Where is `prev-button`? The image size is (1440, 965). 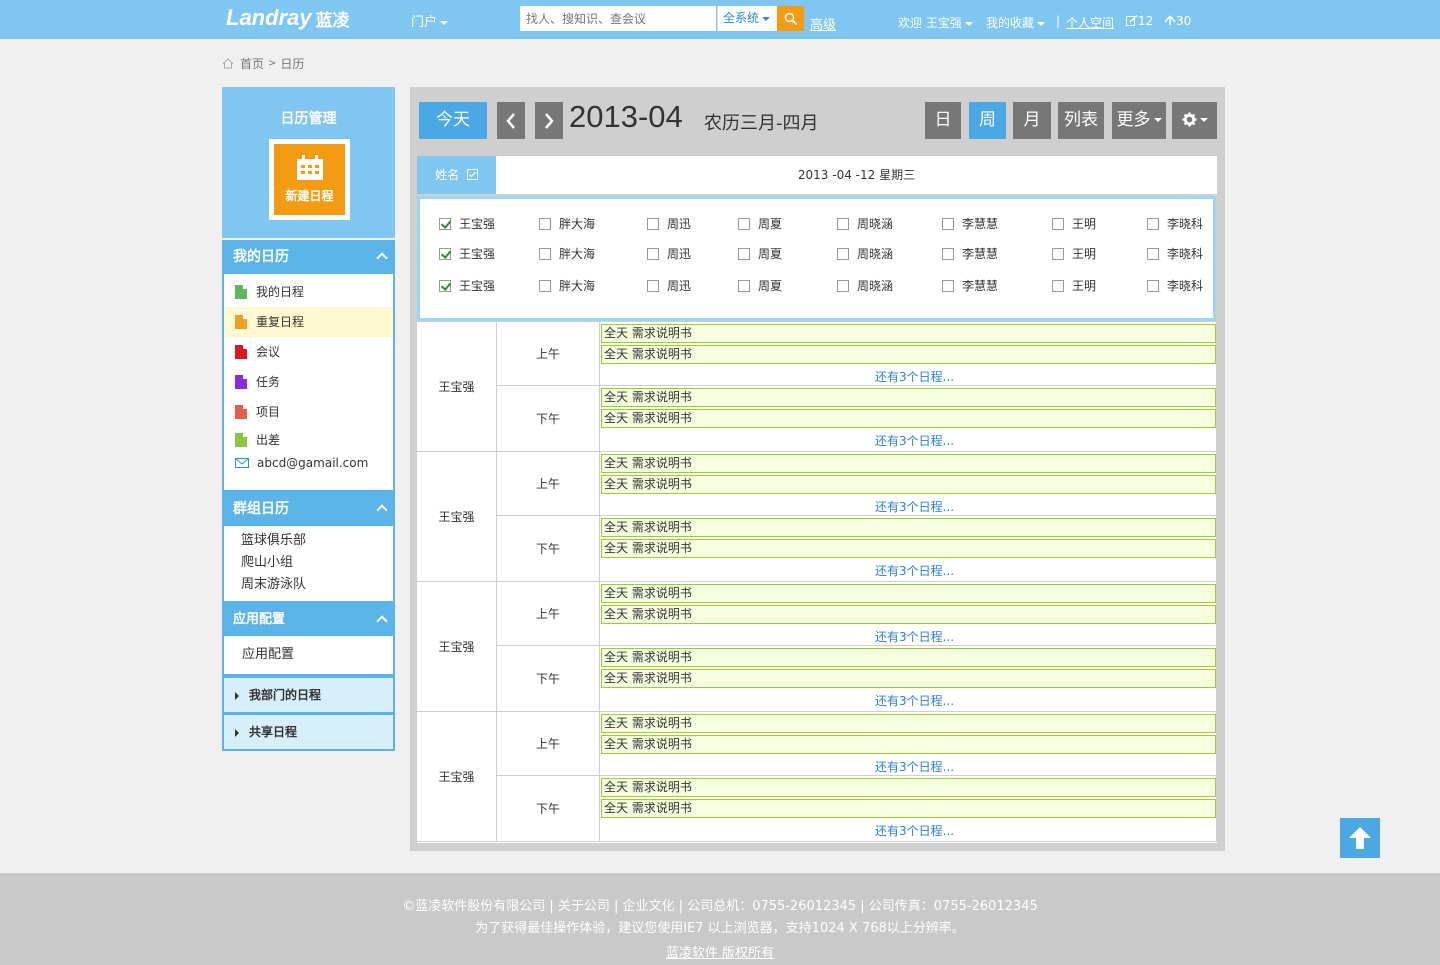 prev-button is located at coordinates (511, 120).